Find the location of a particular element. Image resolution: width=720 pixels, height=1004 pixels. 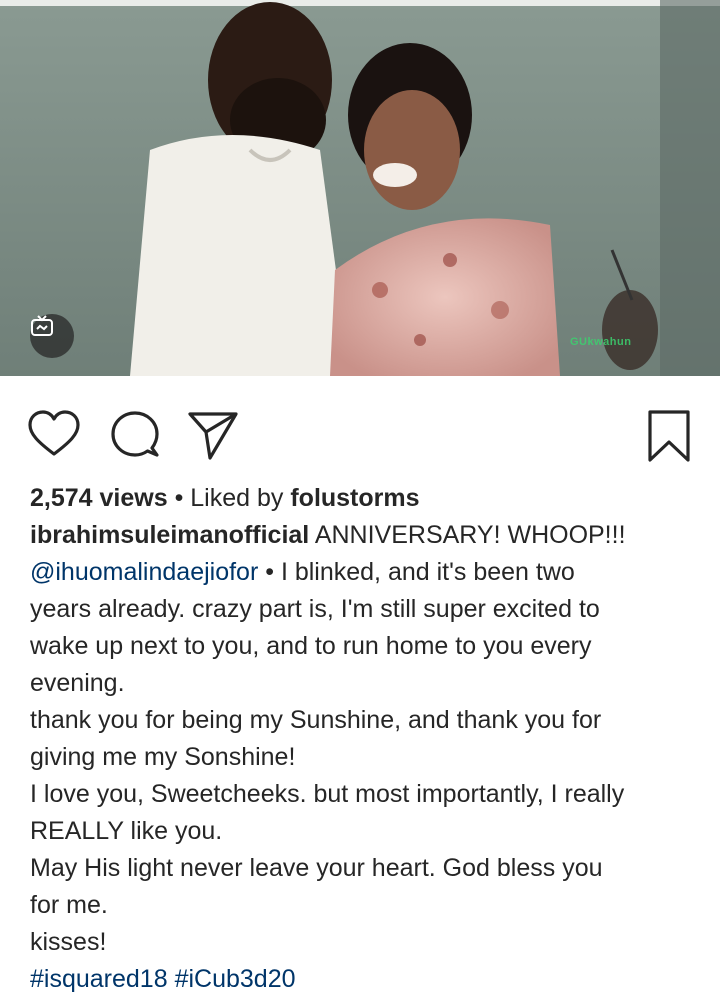

caption-line: for me. is located at coordinates (69, 905).